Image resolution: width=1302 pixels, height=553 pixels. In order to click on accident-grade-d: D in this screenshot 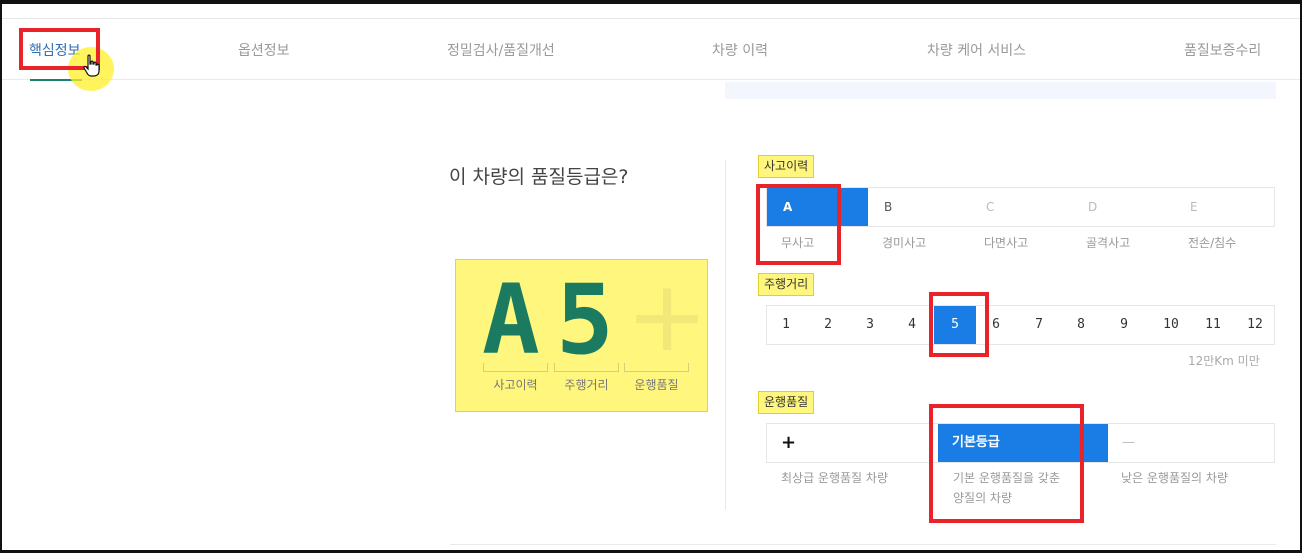, I will do `click(1123, 207)`.